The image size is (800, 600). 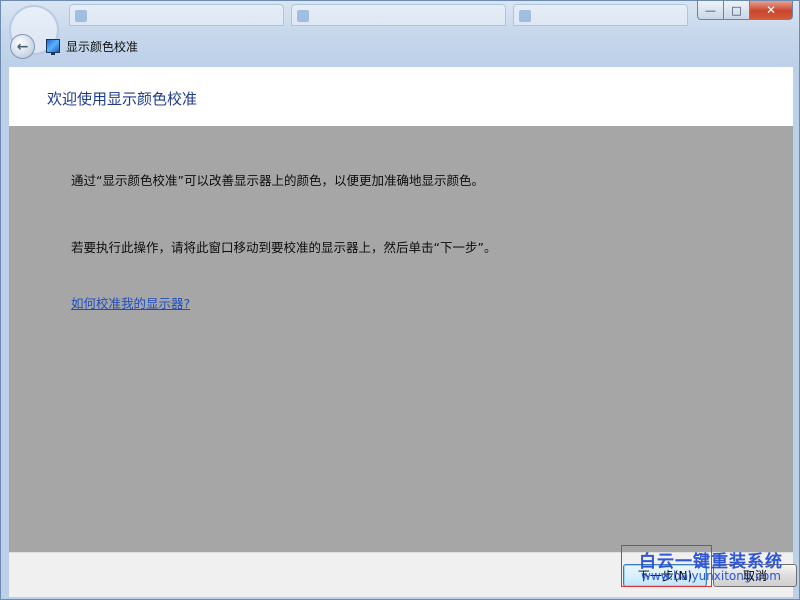 What do you see at coordinates (122, 99) in the screenshot?
I see `page-heading: 欢迎使用显示颜色校准` at bounding box center [122, 99].